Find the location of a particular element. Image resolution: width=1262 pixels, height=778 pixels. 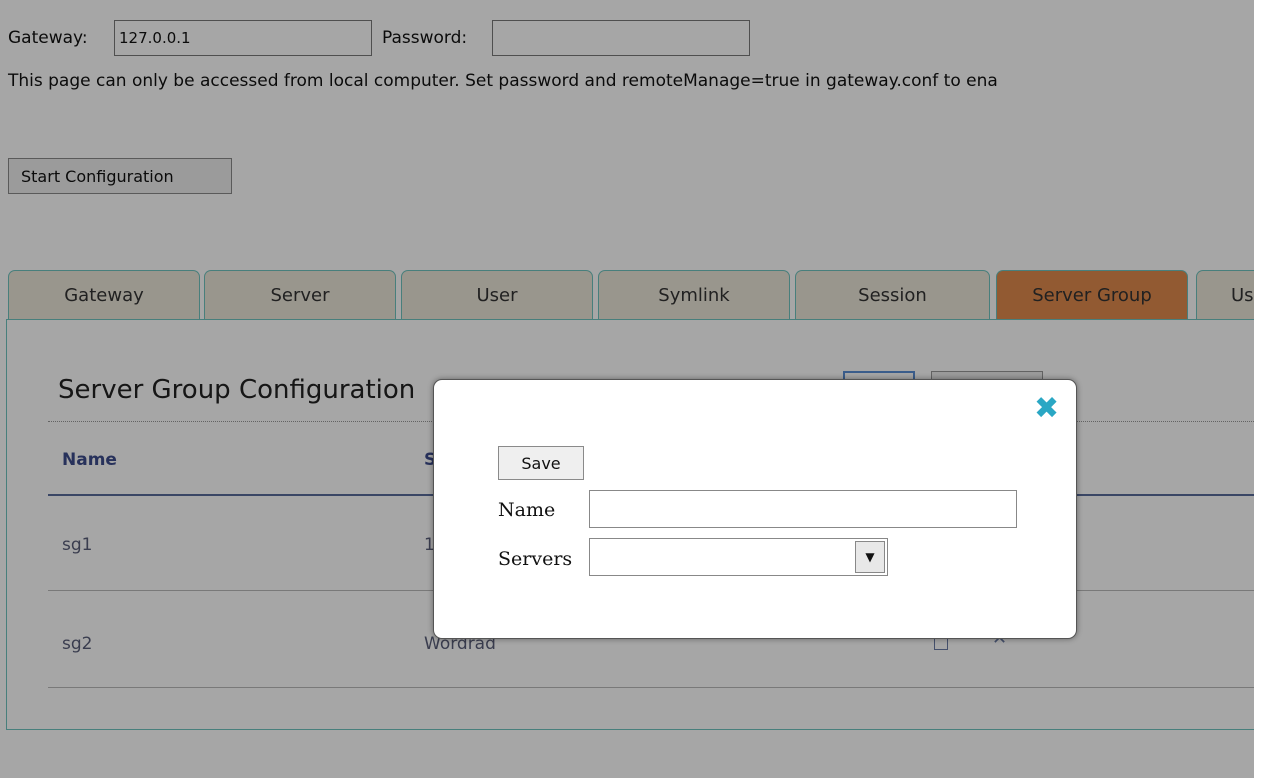

servers-select: ▼ is located at coordinates (738, 557).